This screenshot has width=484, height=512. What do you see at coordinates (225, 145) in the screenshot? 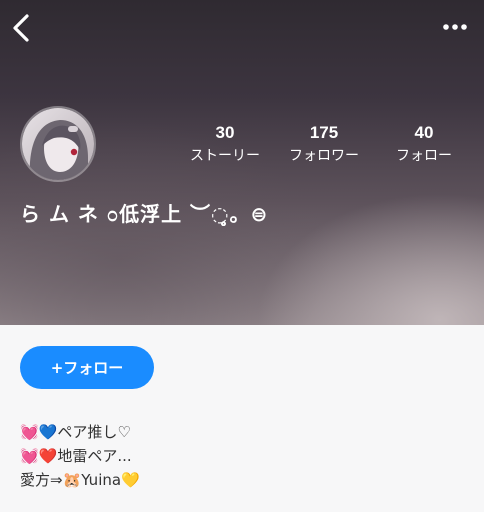
I see `stat-stories: 30 ストーリー` at bounding box center [225, 145].